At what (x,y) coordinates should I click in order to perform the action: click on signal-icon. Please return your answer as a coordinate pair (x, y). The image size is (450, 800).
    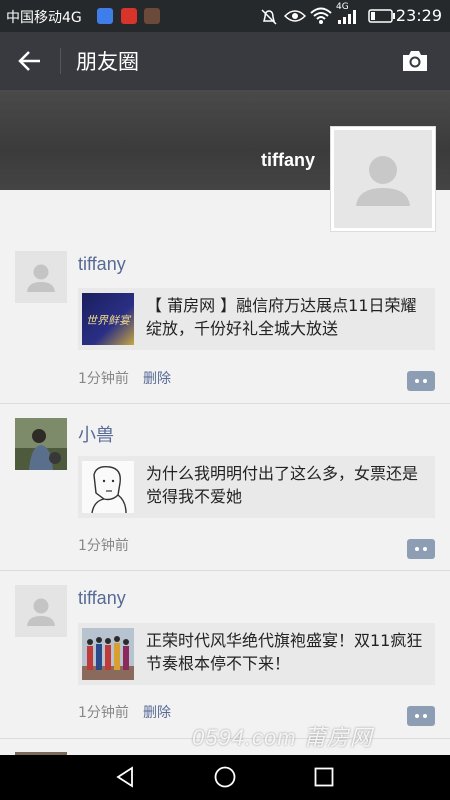
    Looking at the image, I should click on (347, 17).